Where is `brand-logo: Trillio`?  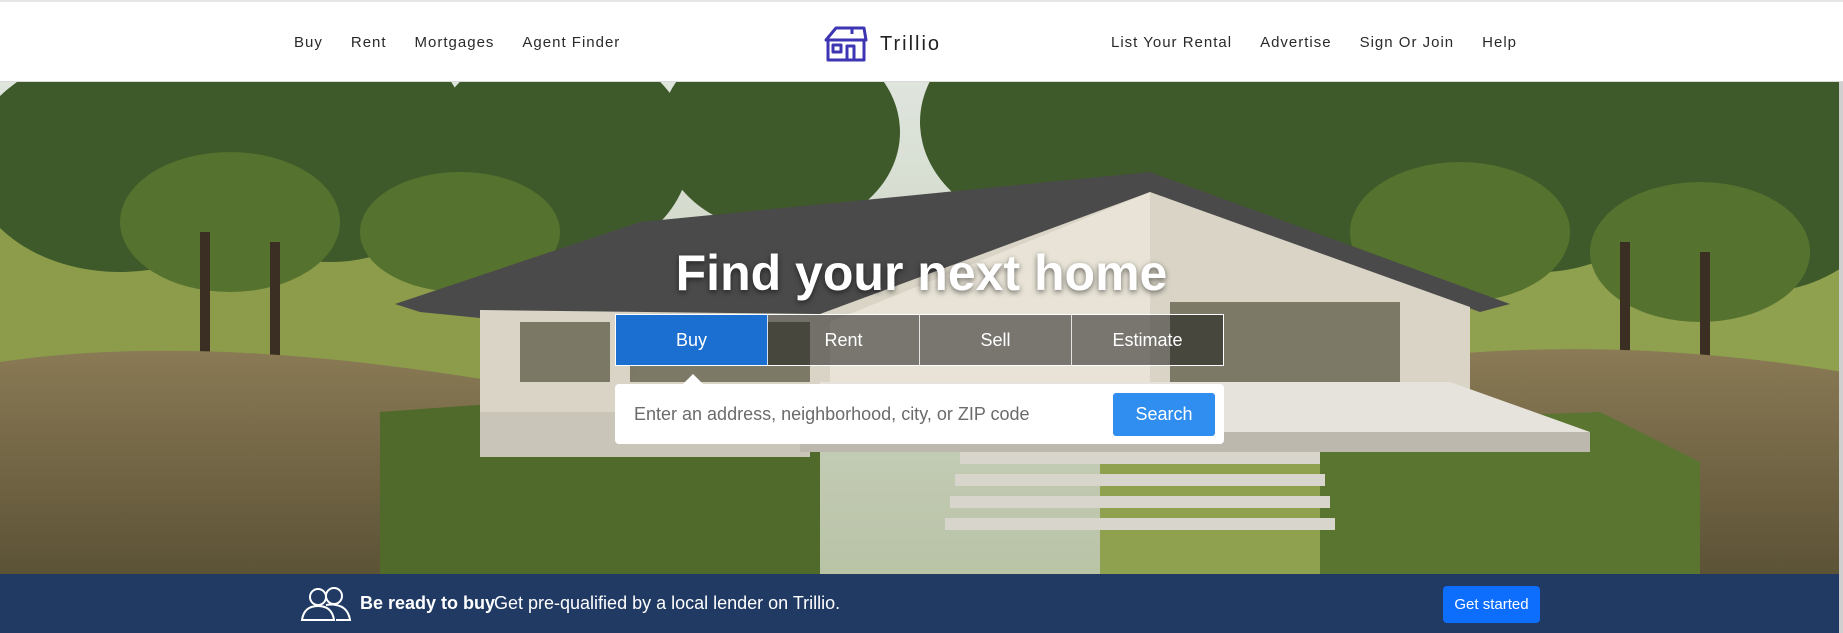 brand-logo: Trillio is located at coordinates (881, 44).